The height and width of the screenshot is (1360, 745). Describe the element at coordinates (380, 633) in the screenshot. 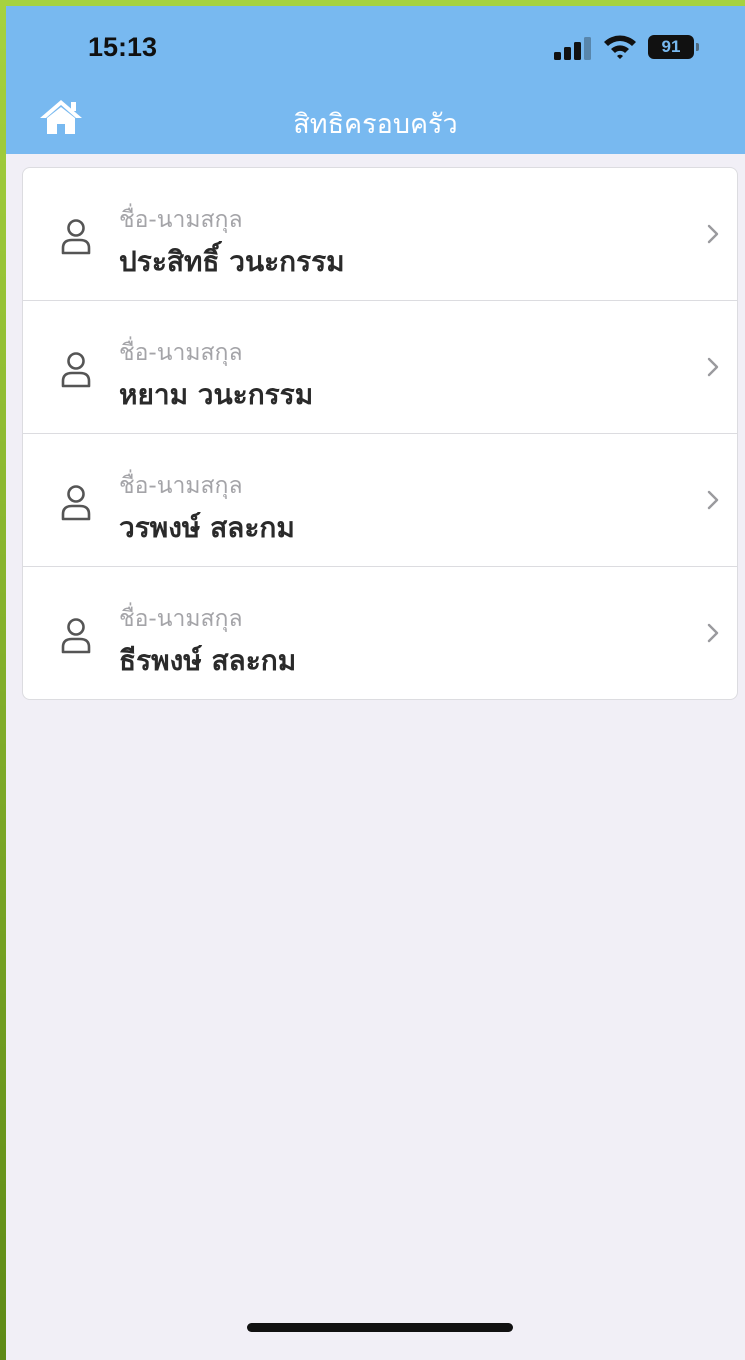

I see `member-row: ชื่อ-นามสกุล ธีรพงษ์ สละกม` at that location.